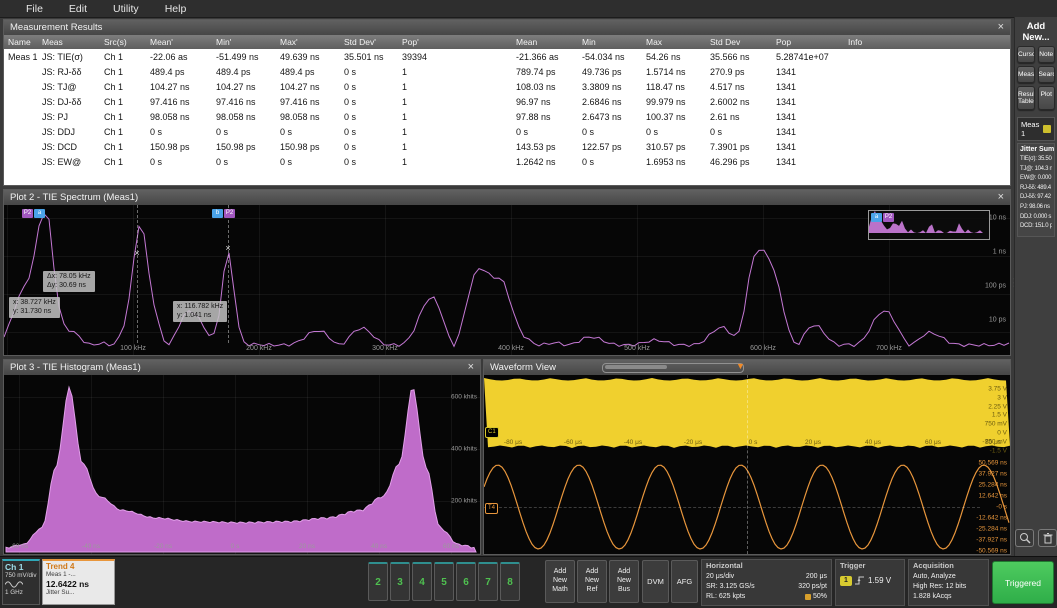 Image resolution: width=1057 pixels, height=608 pixels. What do you see at coordinates (1047, 538) in the screenshot?
I see `trash-button` at bounding box center [1047, 538].